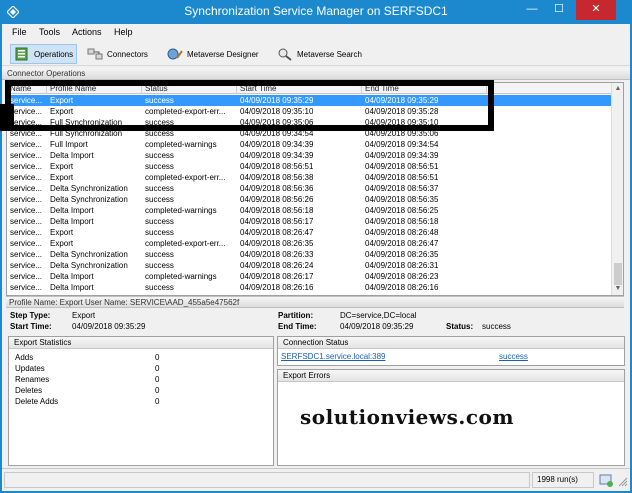  What do you see at coordinates (277, 155) in the screenshot?
I see `cell-start-time: 04/09/2018 09:34:39` at bounding box center [277, 155].